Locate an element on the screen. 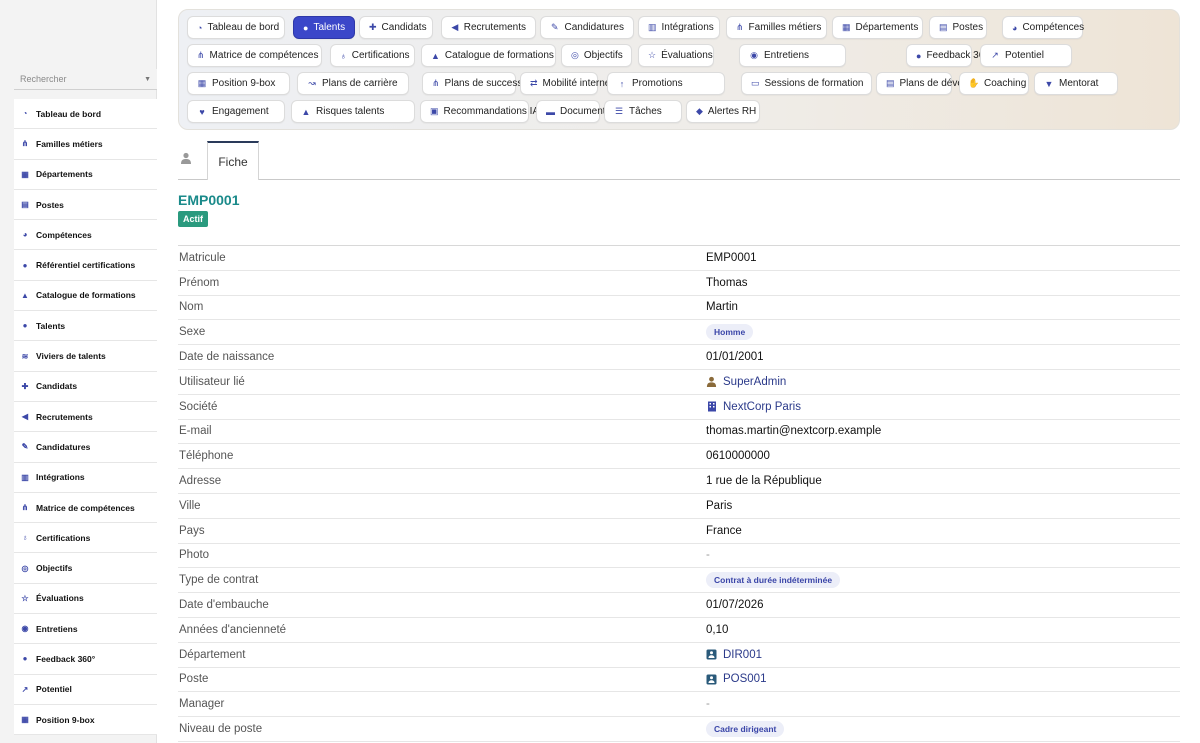  nav-pill: ▤ Plans de développement is located at coordinates (943, 83).